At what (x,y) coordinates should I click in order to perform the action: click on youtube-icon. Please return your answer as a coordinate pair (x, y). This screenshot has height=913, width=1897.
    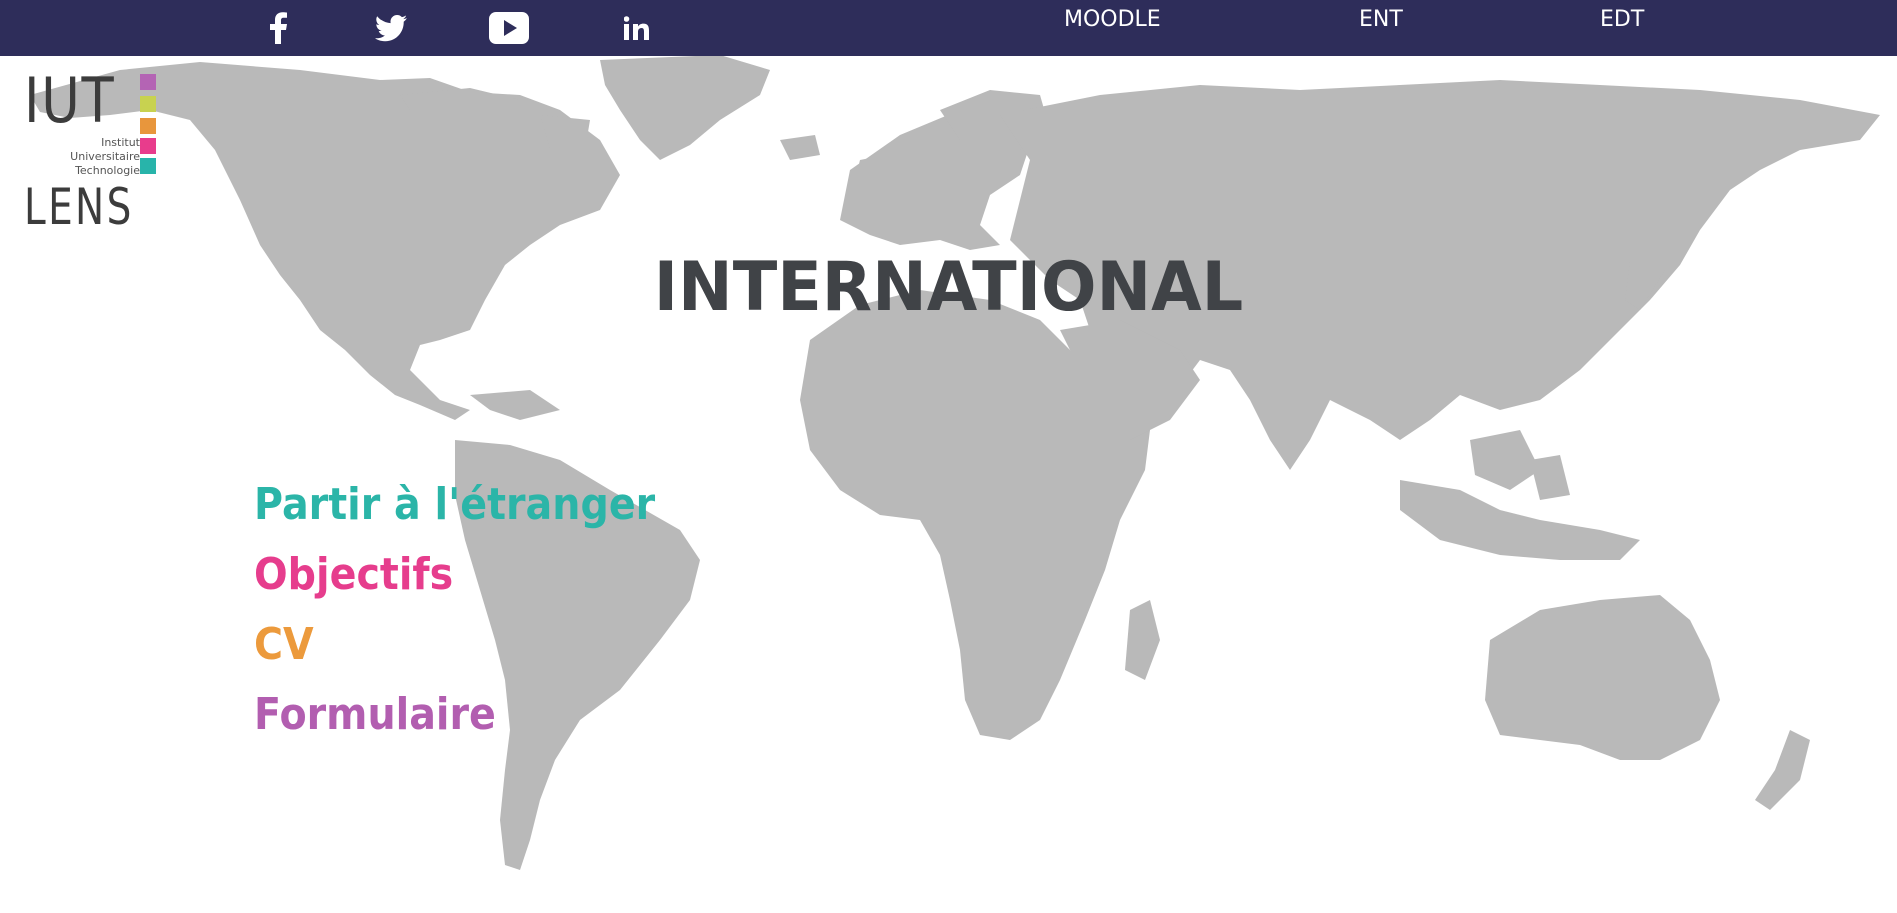
    Looking at the image, I should click on (509, 28).